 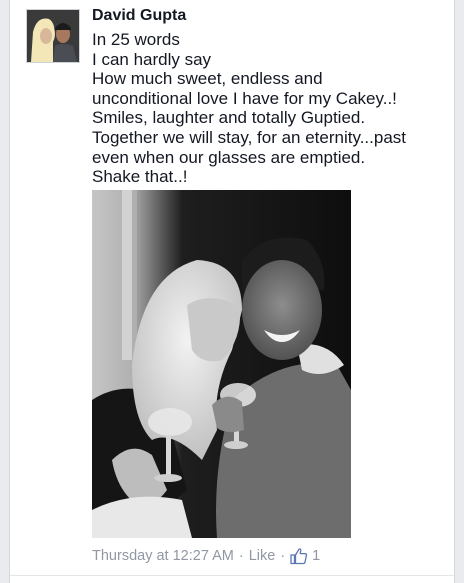 What do you see at coordinates (316, 556) in the screenshot?
I see `like-count: 1` at bounding box center [316, 556].